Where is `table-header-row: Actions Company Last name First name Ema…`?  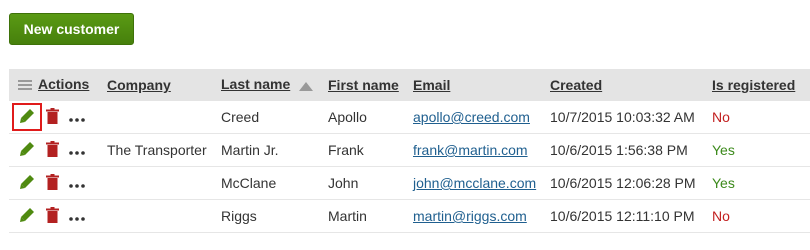 table-header-row: Actions Company Last name First name Ema… is located at coordinates (409, 85).